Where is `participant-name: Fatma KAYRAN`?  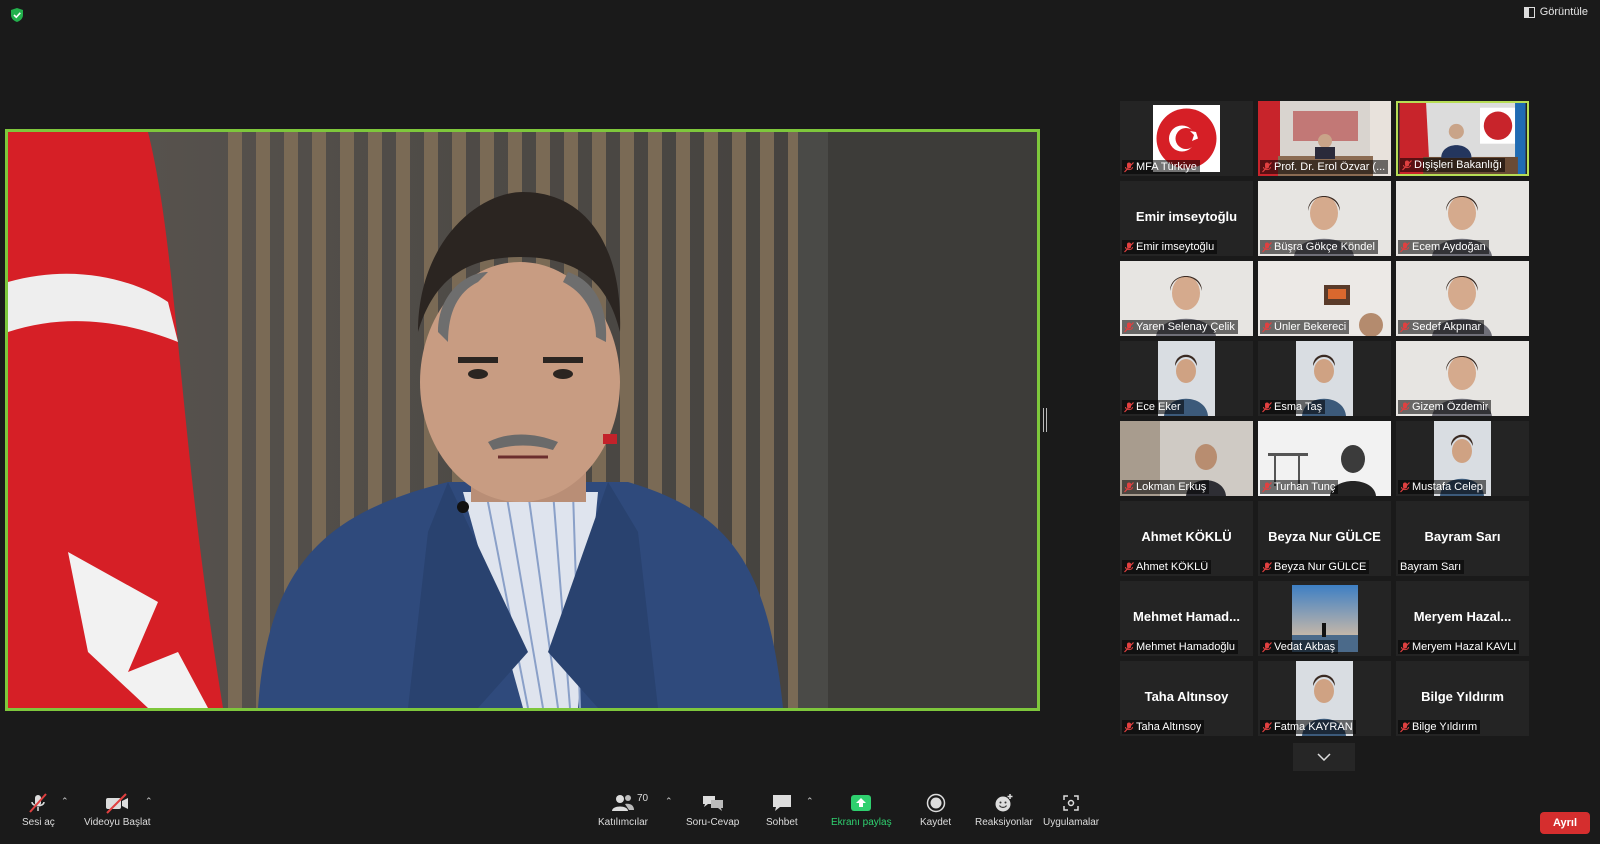 participant-name: Fatma KAYRAN is located at coordinates (1313, 727).